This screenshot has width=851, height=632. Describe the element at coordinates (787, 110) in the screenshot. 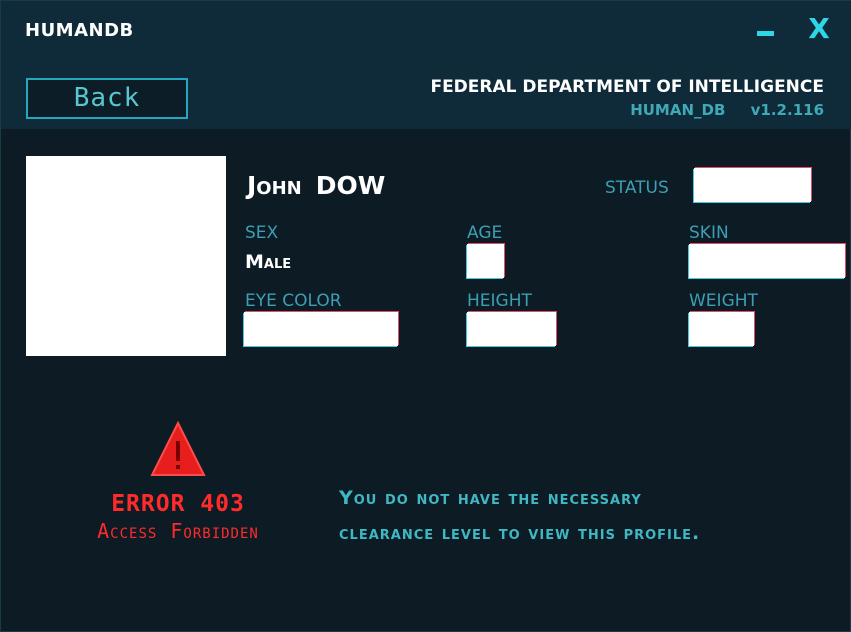

I see `version-label: v1.2.116` at that location.